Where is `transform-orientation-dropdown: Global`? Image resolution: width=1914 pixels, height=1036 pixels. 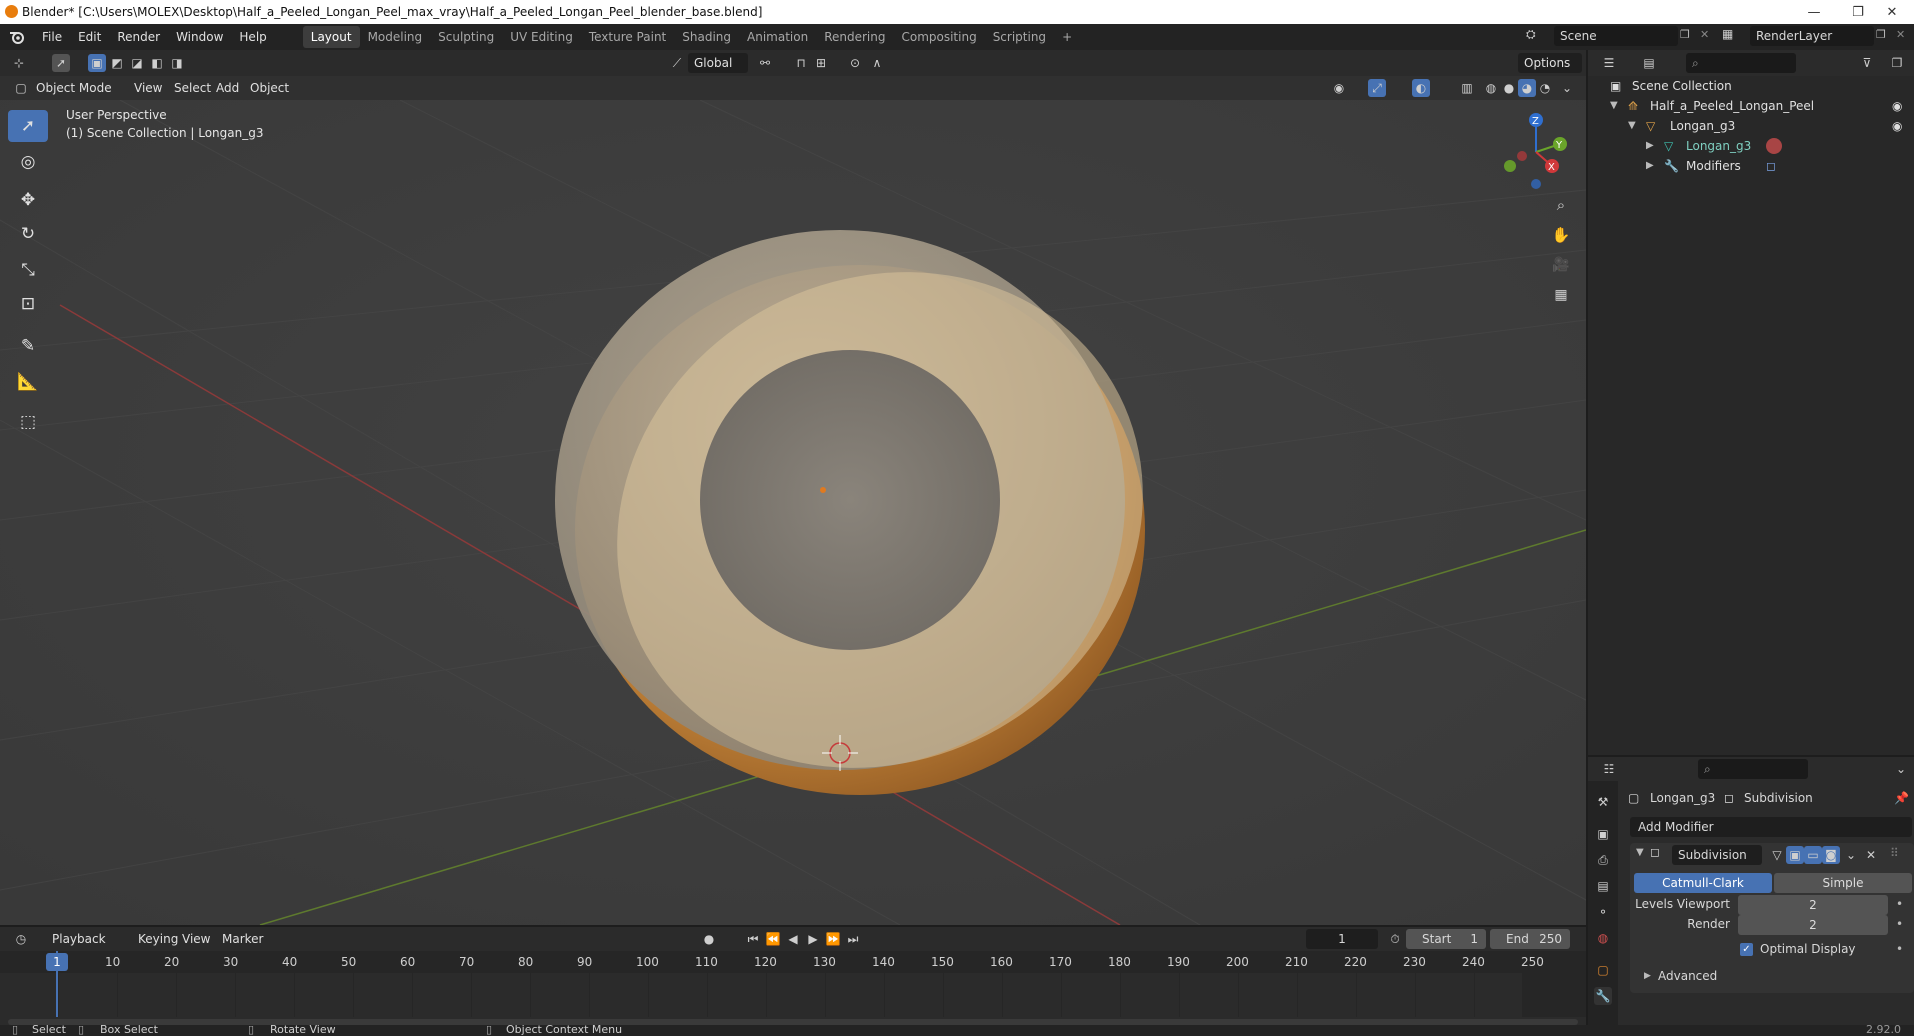 transform-orientation-dropdown: Global is located at coordinates (718, 63).